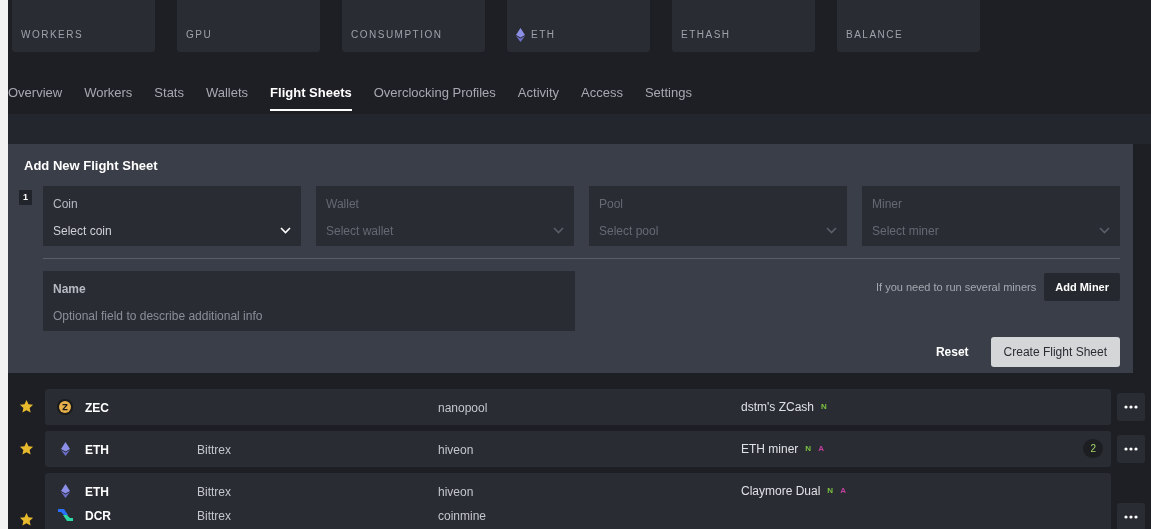 This screenshot has height=529, width=1151. Describe the element at coordinates (602, 97) in the screenshot. I see `tab: Access` at that location.